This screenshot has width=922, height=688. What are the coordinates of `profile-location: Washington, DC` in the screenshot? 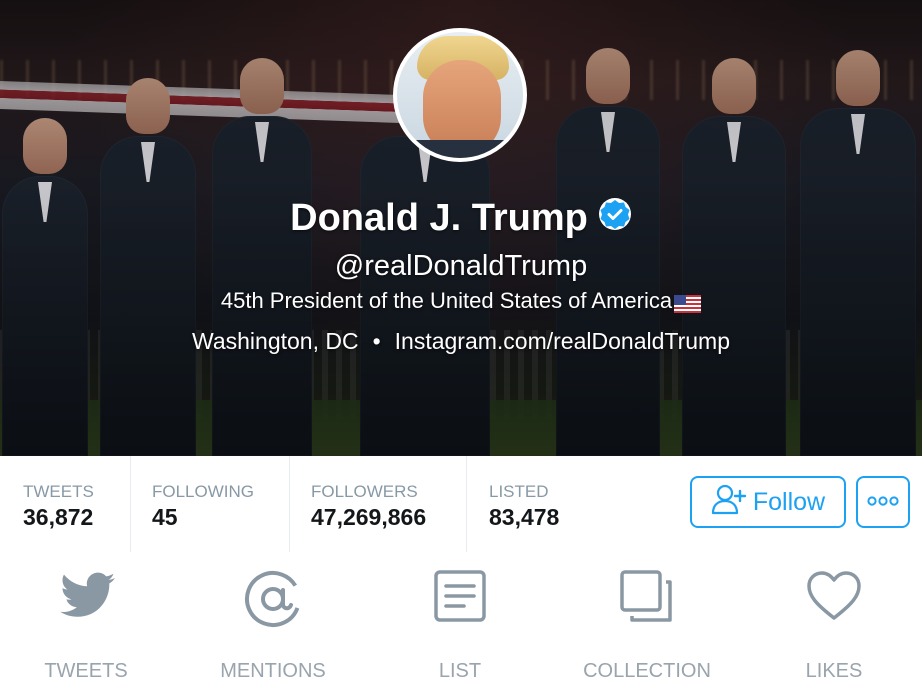 It's located at (275, 341).